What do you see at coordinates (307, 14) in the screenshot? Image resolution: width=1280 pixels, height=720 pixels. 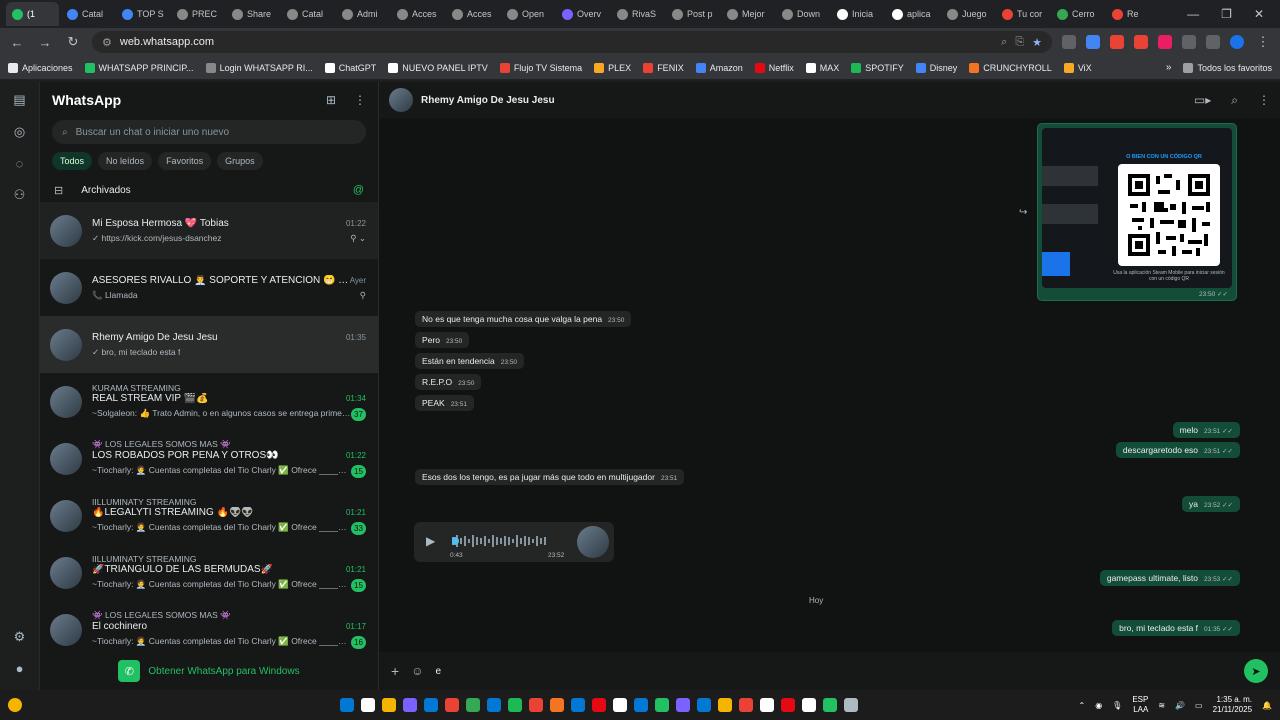 I see `browser-tab: Catal` at bounding box center [307, 14].